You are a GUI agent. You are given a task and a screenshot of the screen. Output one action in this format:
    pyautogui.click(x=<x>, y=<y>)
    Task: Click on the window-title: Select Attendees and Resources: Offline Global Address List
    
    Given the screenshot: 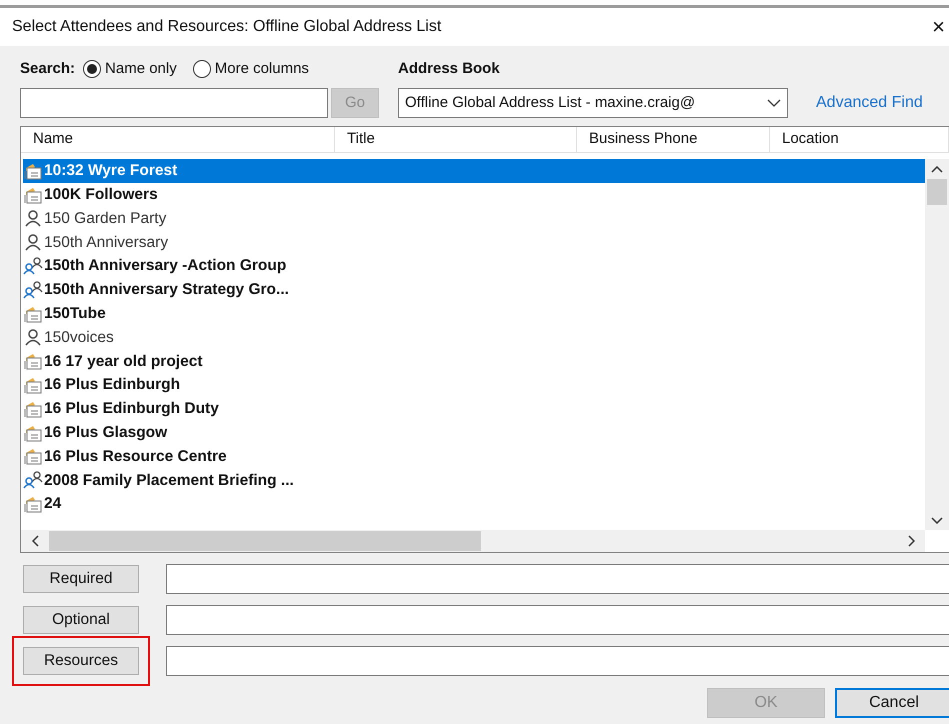 What is the action you would take?
    pyautogui.click(x=227, y=27)
    